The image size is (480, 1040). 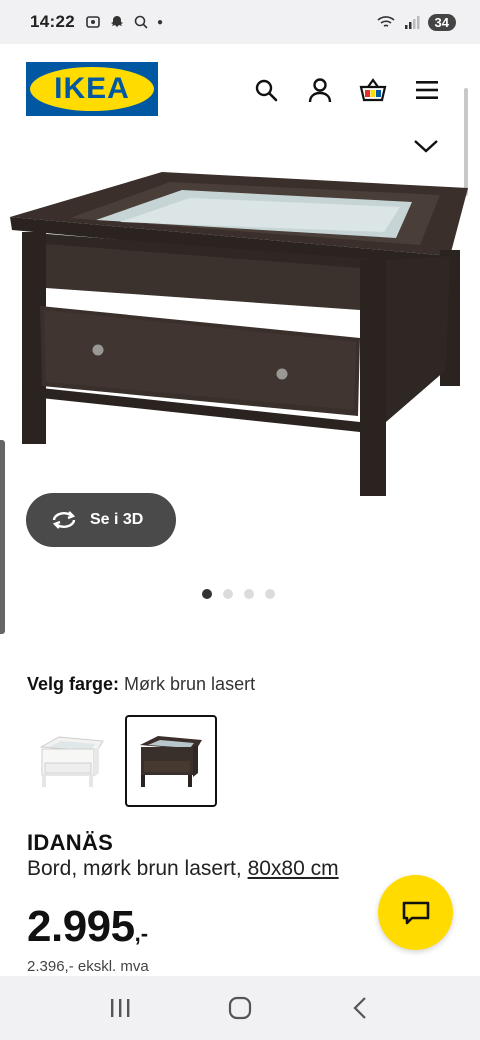 I want to click on search-status-icon, so click(x=141, y=22).